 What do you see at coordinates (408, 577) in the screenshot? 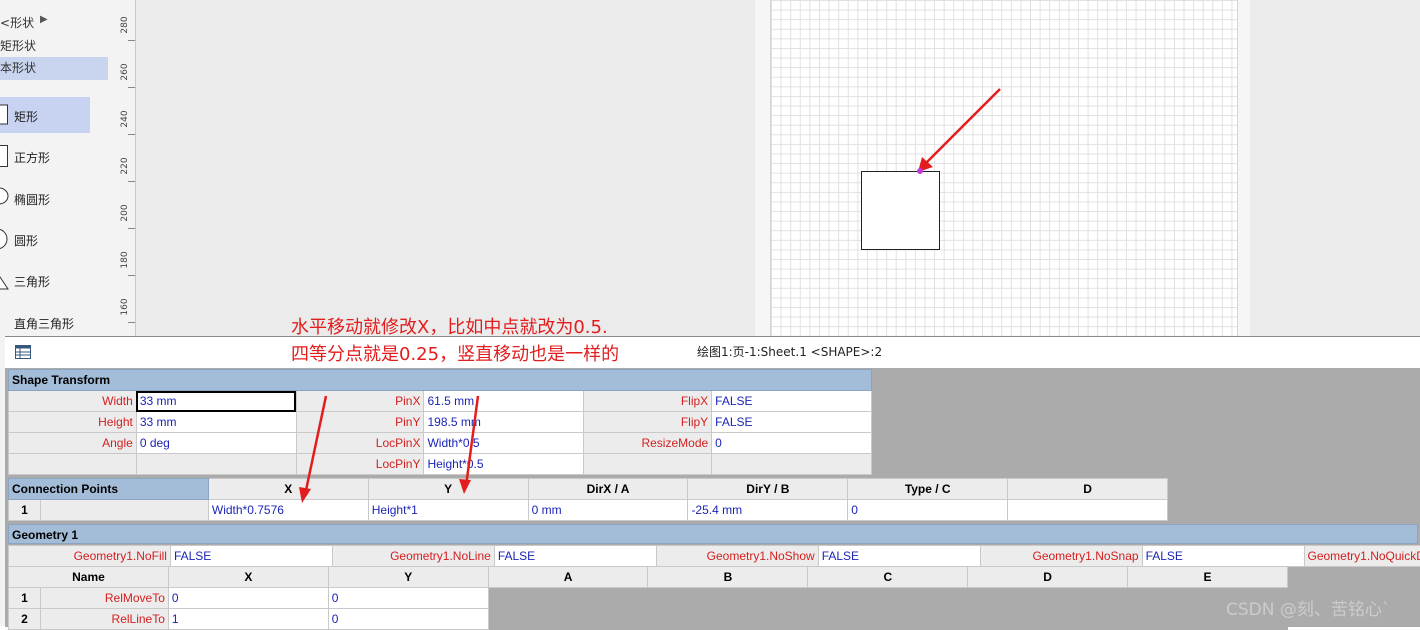
I see `column-header: Y` at bounding box center [408, 577].